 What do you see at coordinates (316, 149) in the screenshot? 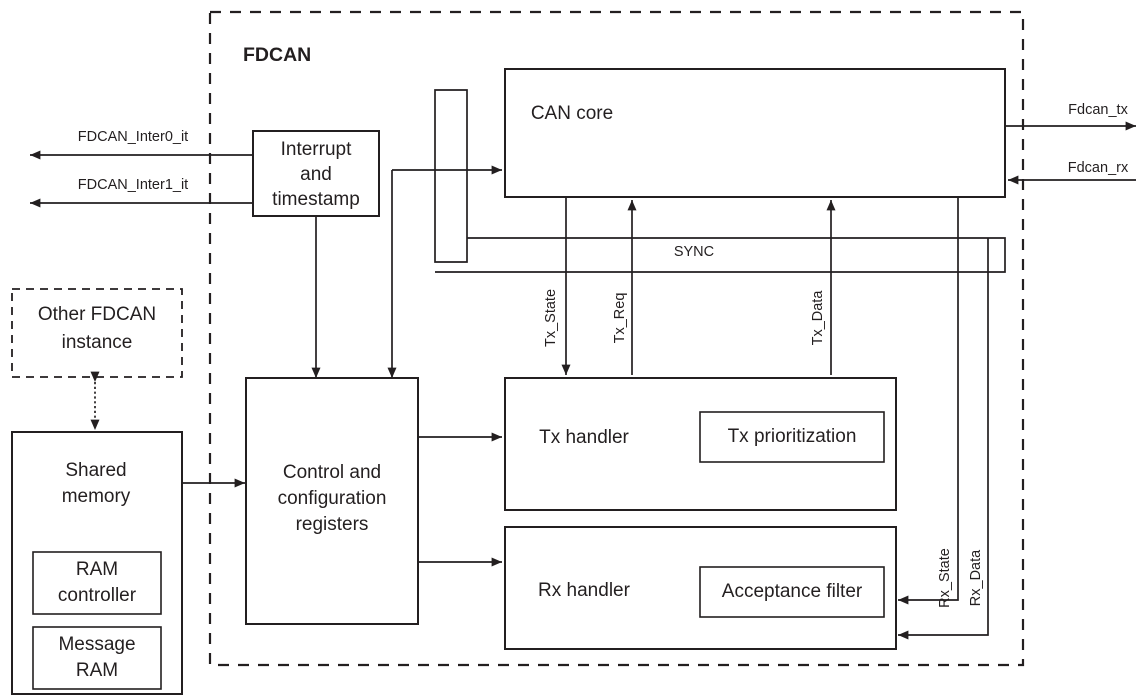
I see `block-interrupt-line1: Interrupt` at bounding box center [316, 149].